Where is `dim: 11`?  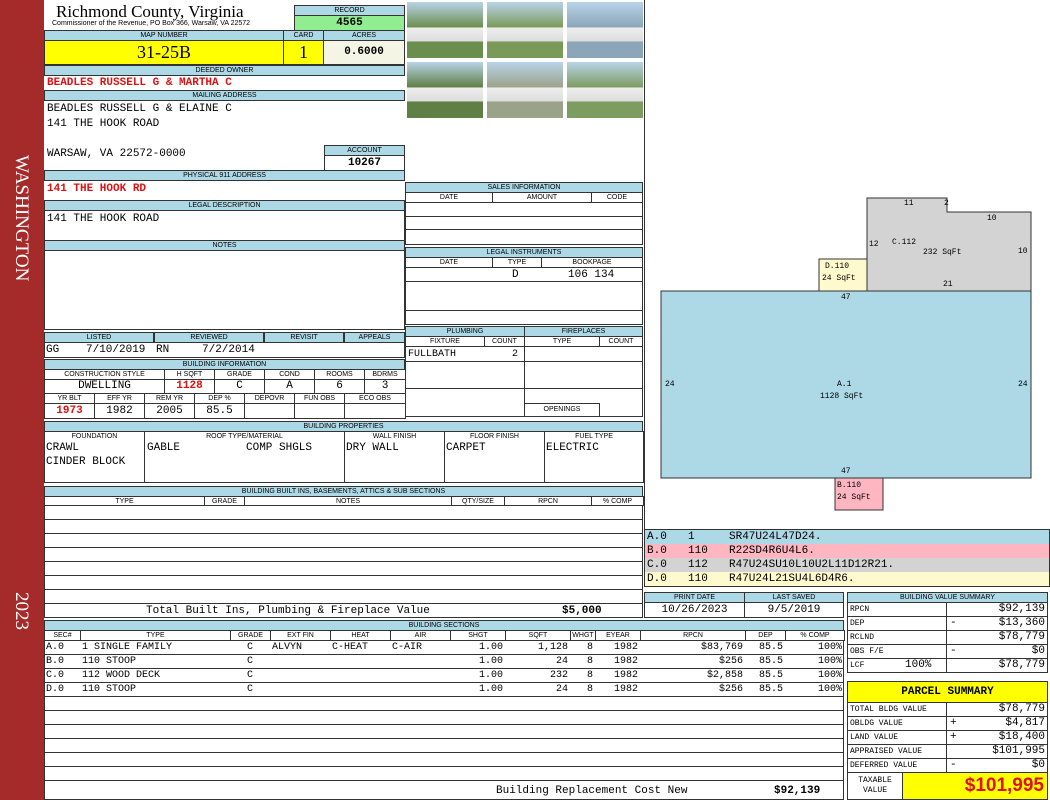
dim: 11 is located at coordinates (909, 203).